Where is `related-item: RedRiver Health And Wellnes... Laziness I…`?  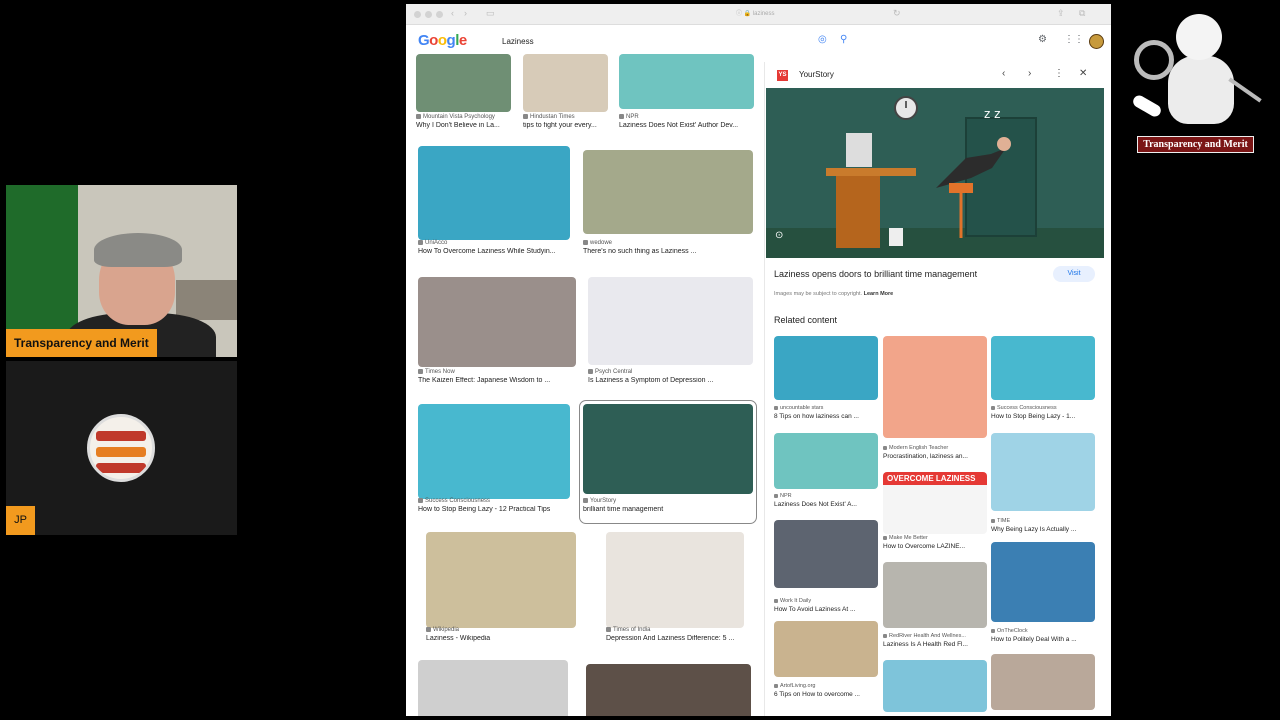 related-item: RedRiver Health And Wellnes... Laziness I… is located at coordinates (935, 609).